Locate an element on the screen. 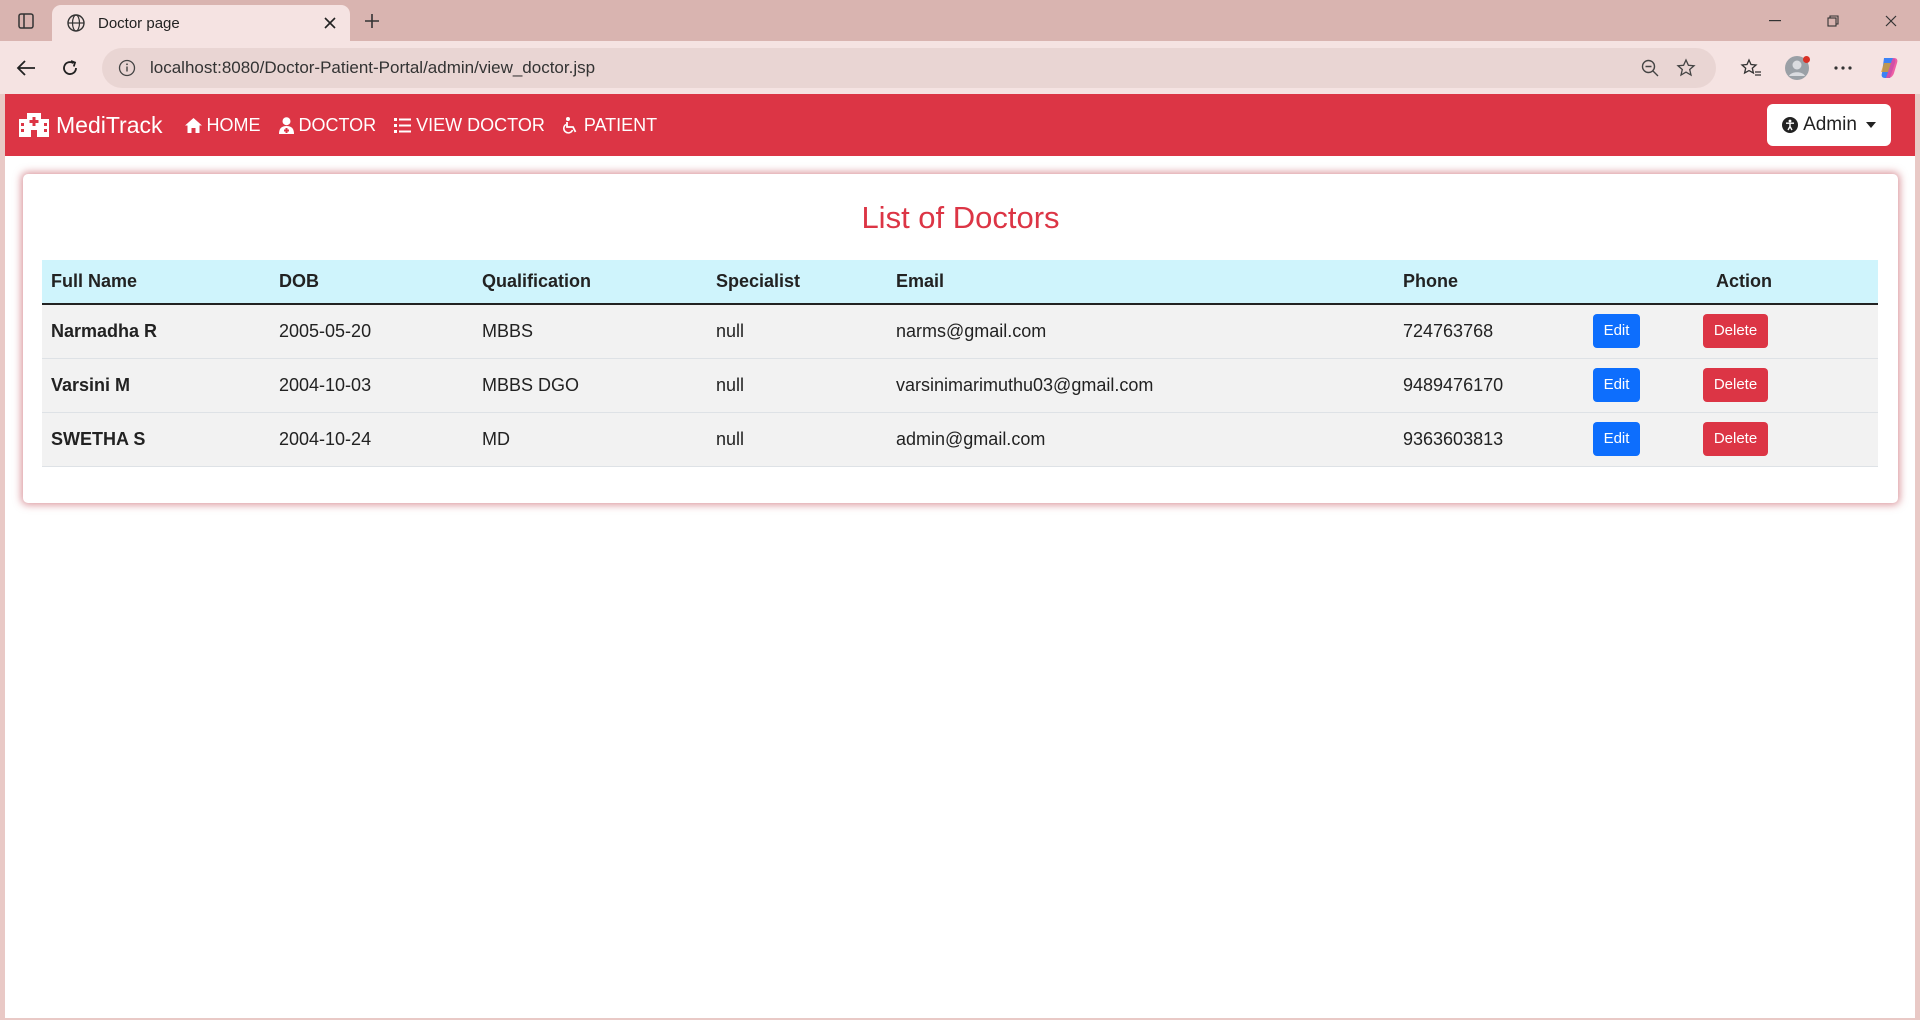 The height and width of the screenshot is (1020, 1920). reload-icon is located at coordinates (70, 68).